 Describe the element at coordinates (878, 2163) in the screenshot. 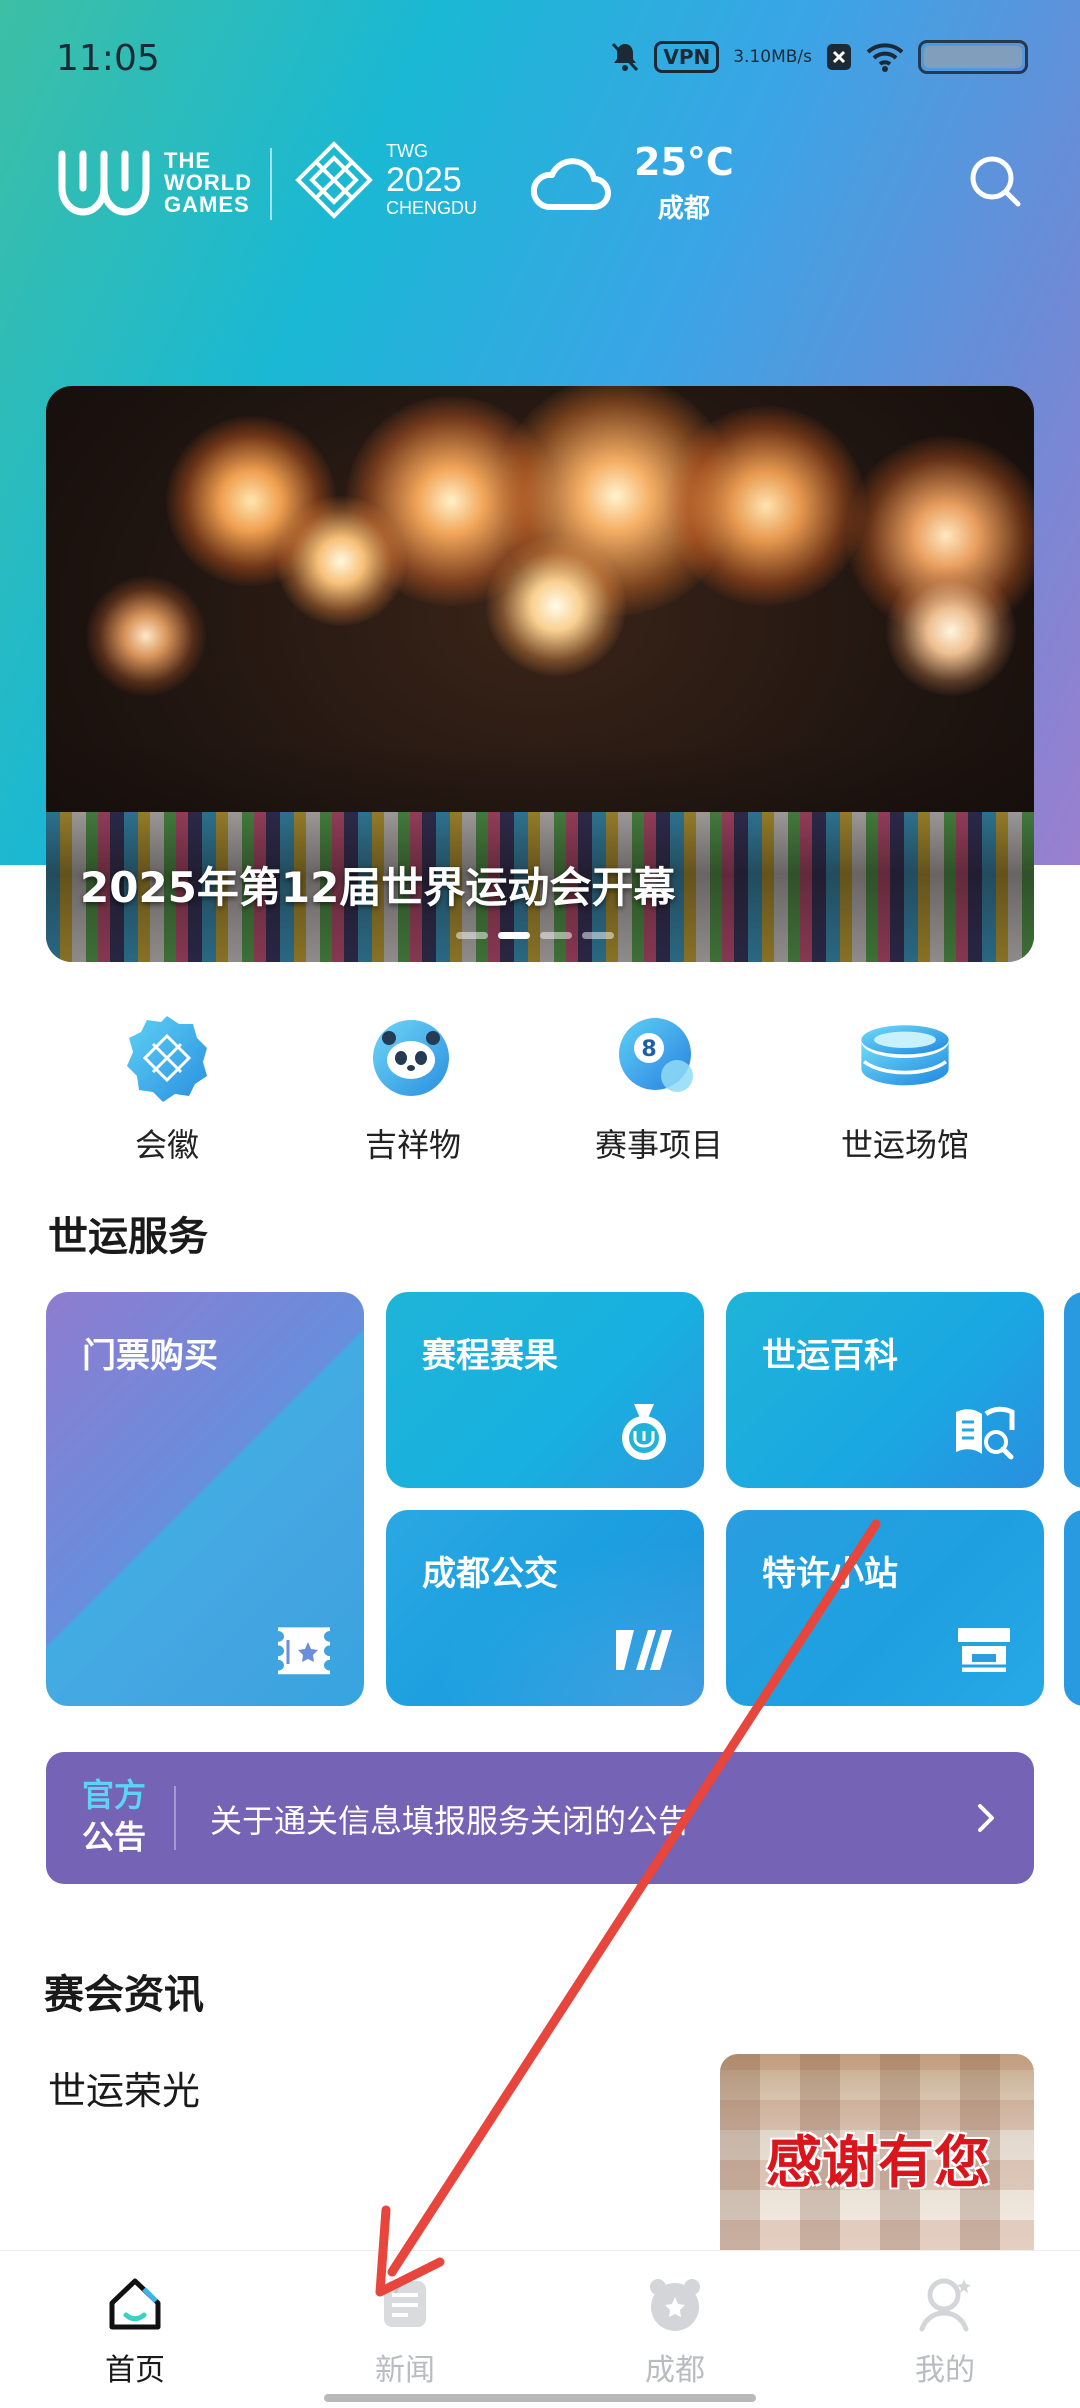

I see `thumbnail-caption: 感谢有您` at that location.